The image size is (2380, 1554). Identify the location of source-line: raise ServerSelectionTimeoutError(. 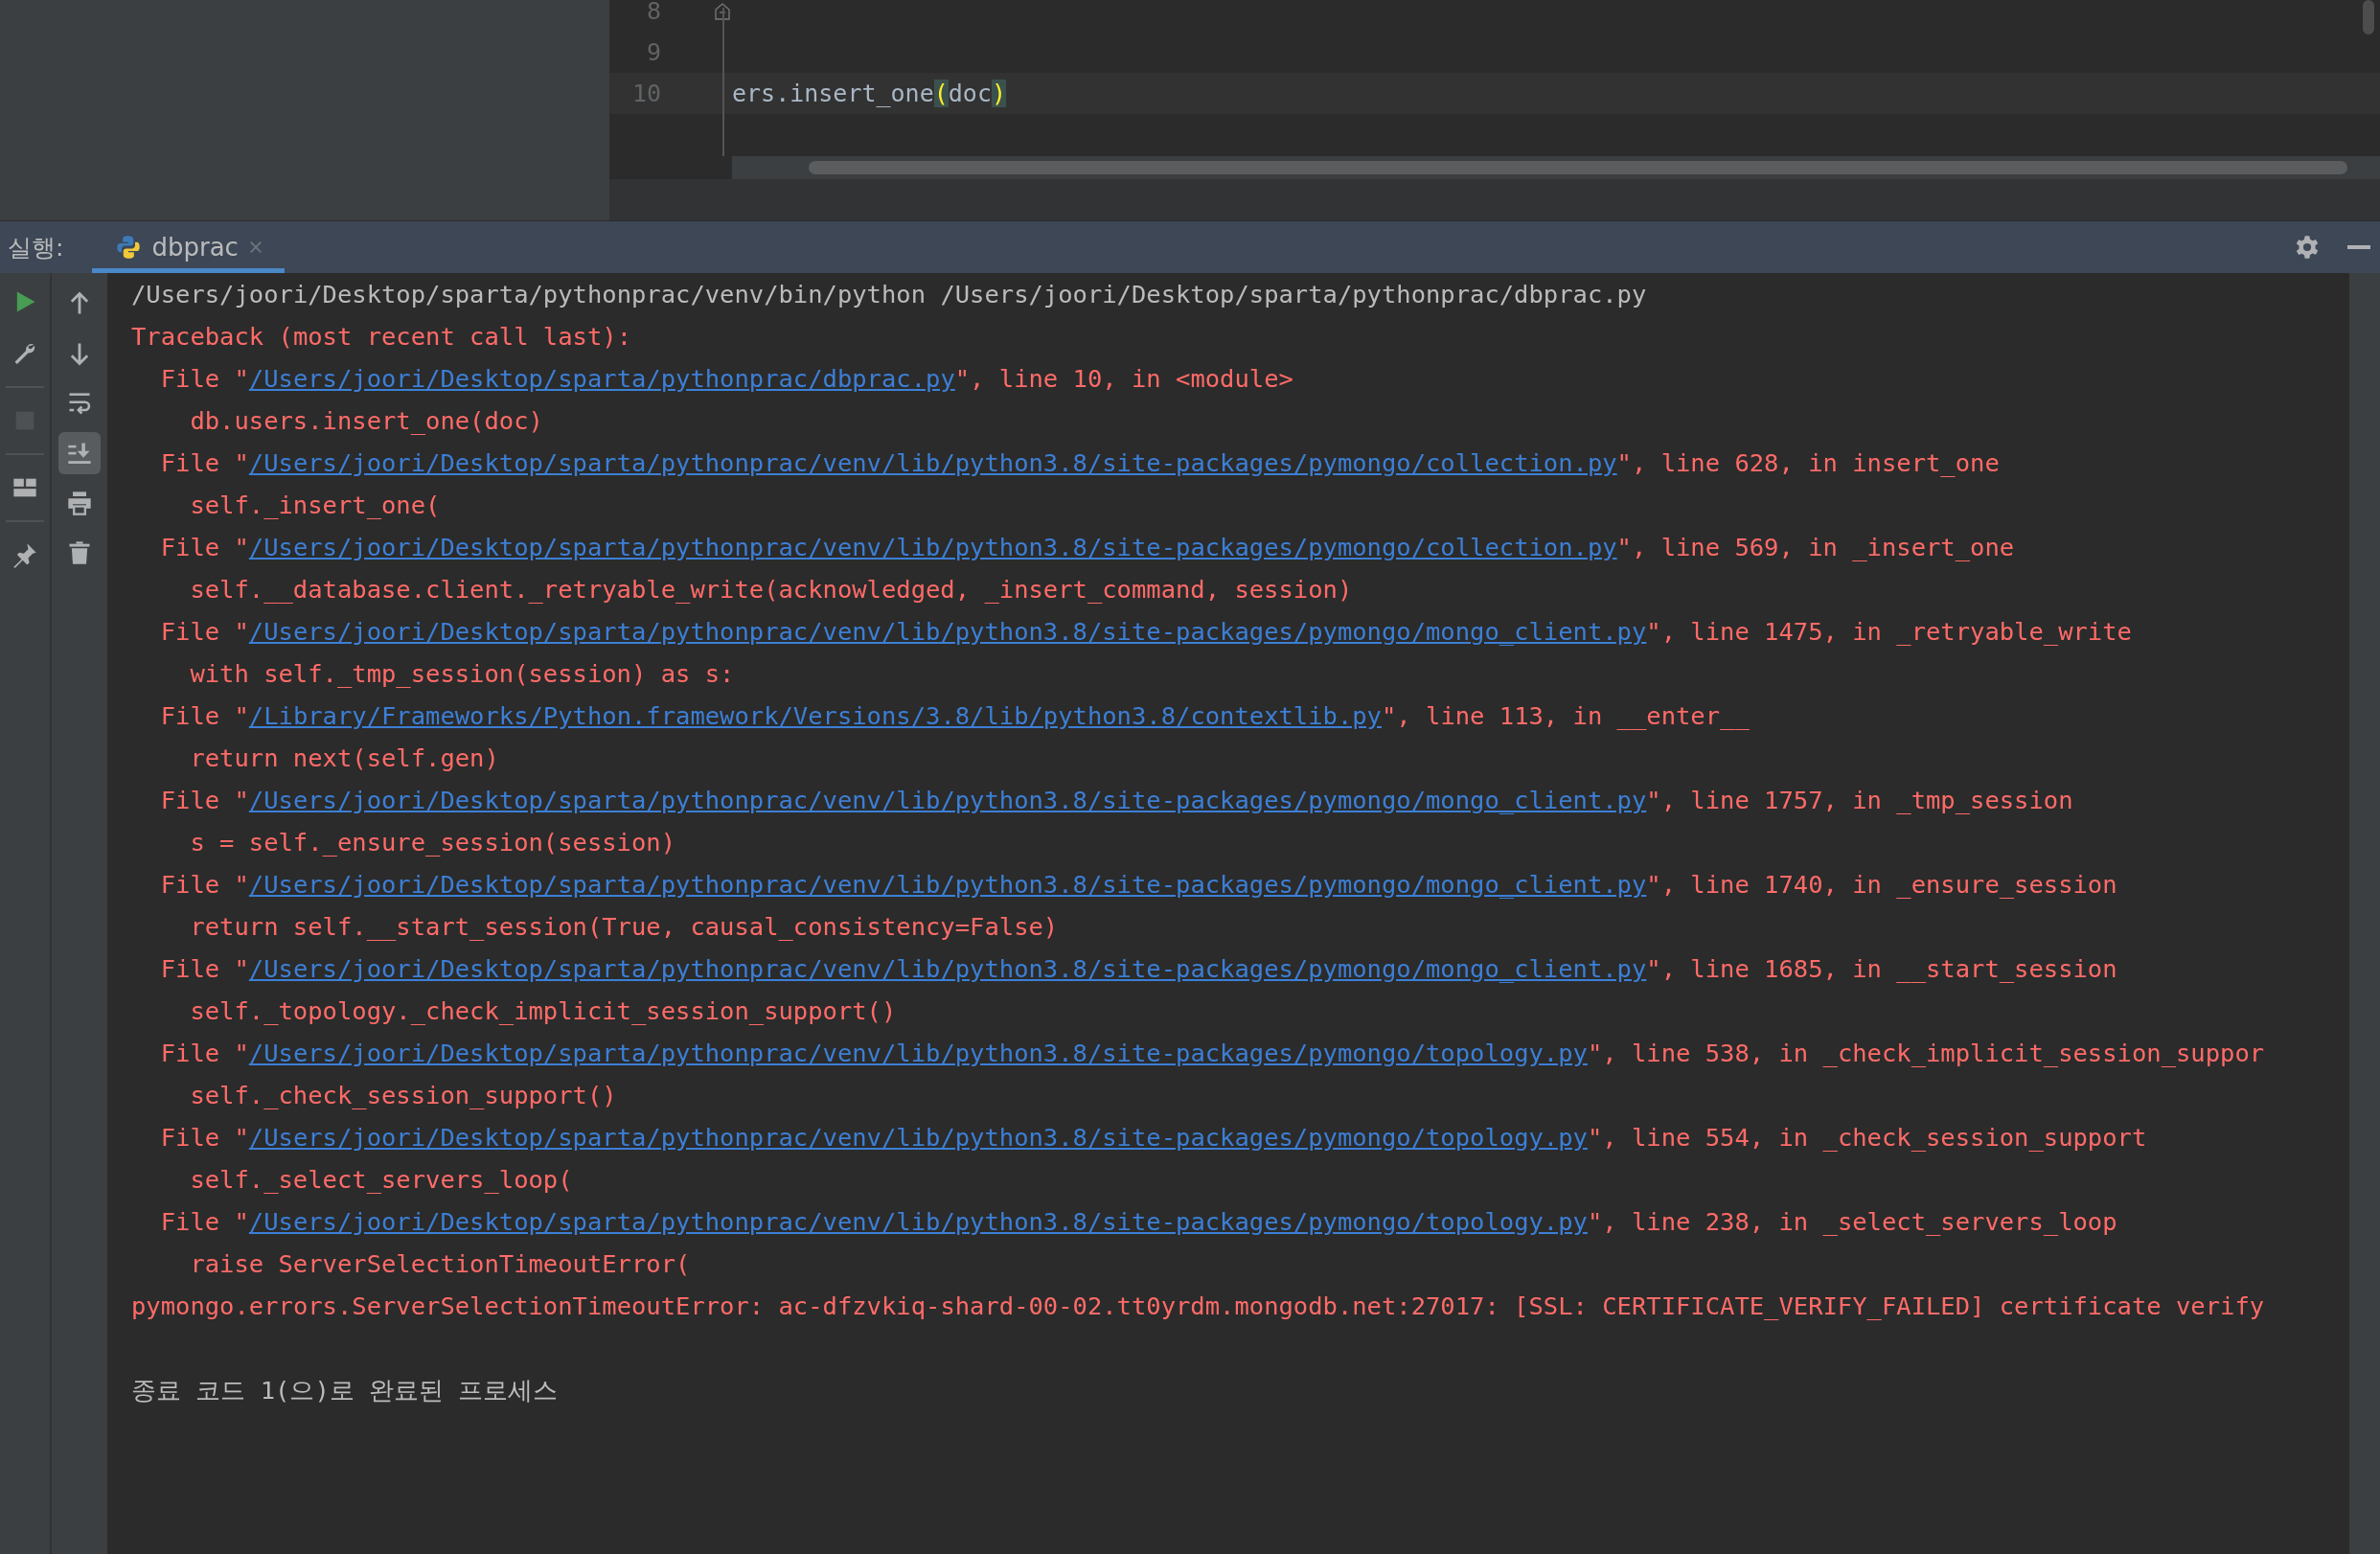
(441, 1264).